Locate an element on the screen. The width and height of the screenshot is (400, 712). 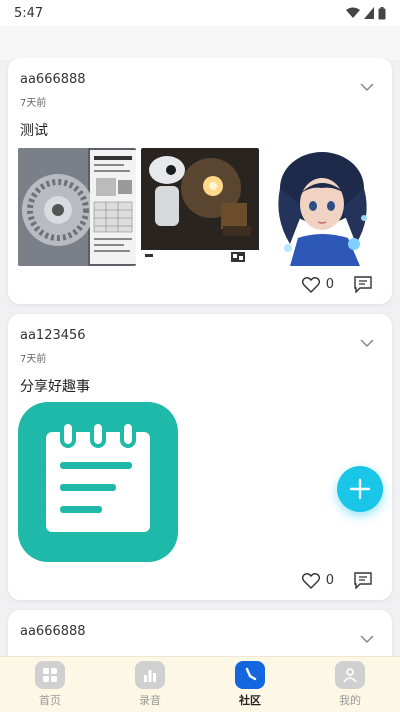
tab-community: 社区 is located at coordinates (250, 684).